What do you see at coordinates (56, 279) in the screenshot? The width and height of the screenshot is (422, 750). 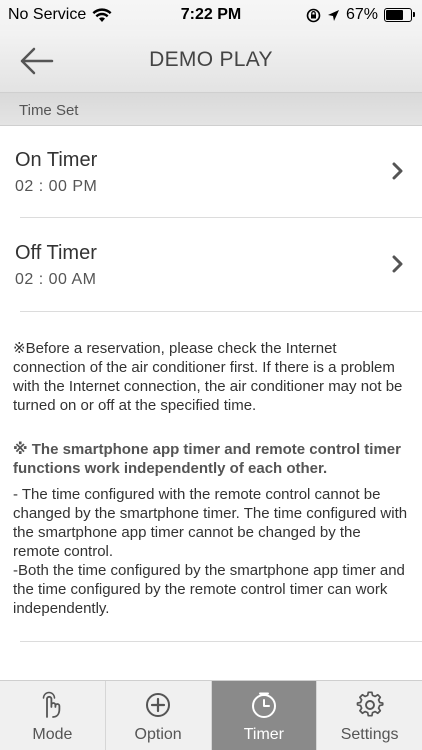 I see `off-timer-time: 02 : 00 AM` at bounding box center [56, 279].